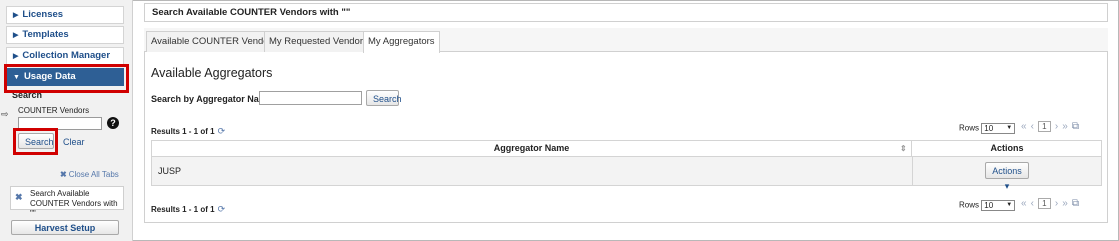 This screenshot has height=241, width=1119. I want to click on sidebar-item-label: Collection Manager, so click(66, 55).